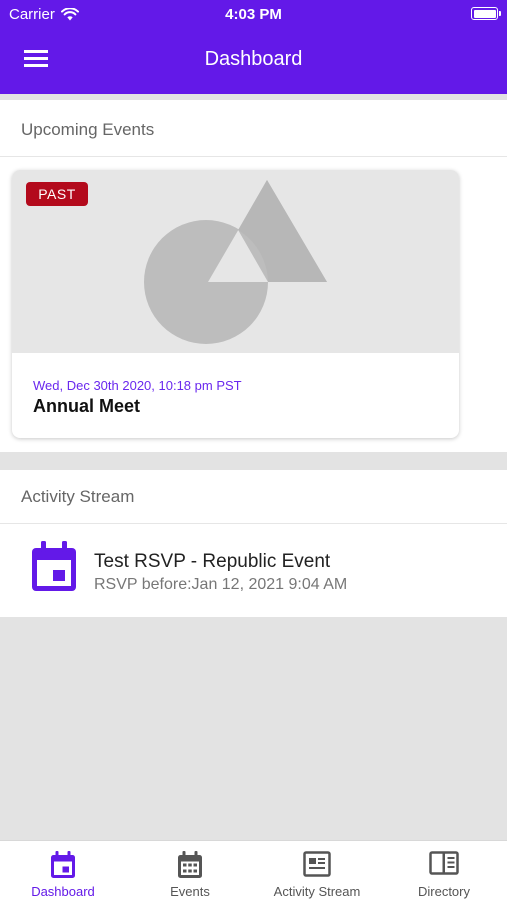 This screenshot has width=507, height=900. I want to click on tab-activity-stream: Activity Stream, so click(317, 870).